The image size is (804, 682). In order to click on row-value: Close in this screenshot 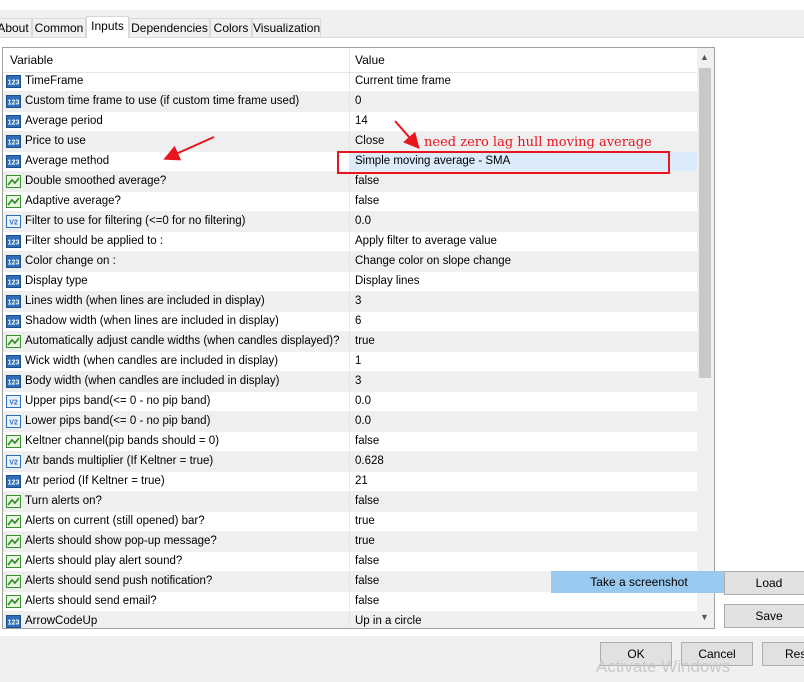, I will do `click(370, 141)`.